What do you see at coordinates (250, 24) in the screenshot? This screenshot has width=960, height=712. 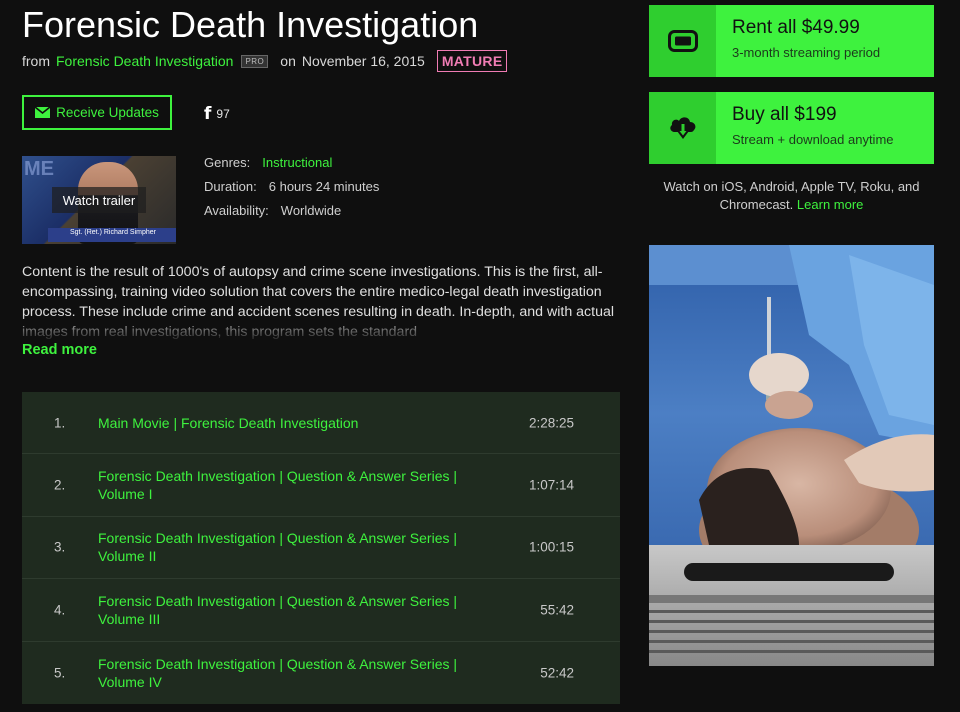 I see `page-title: Forensic Death Investigation` at bounding box center [250, 24].